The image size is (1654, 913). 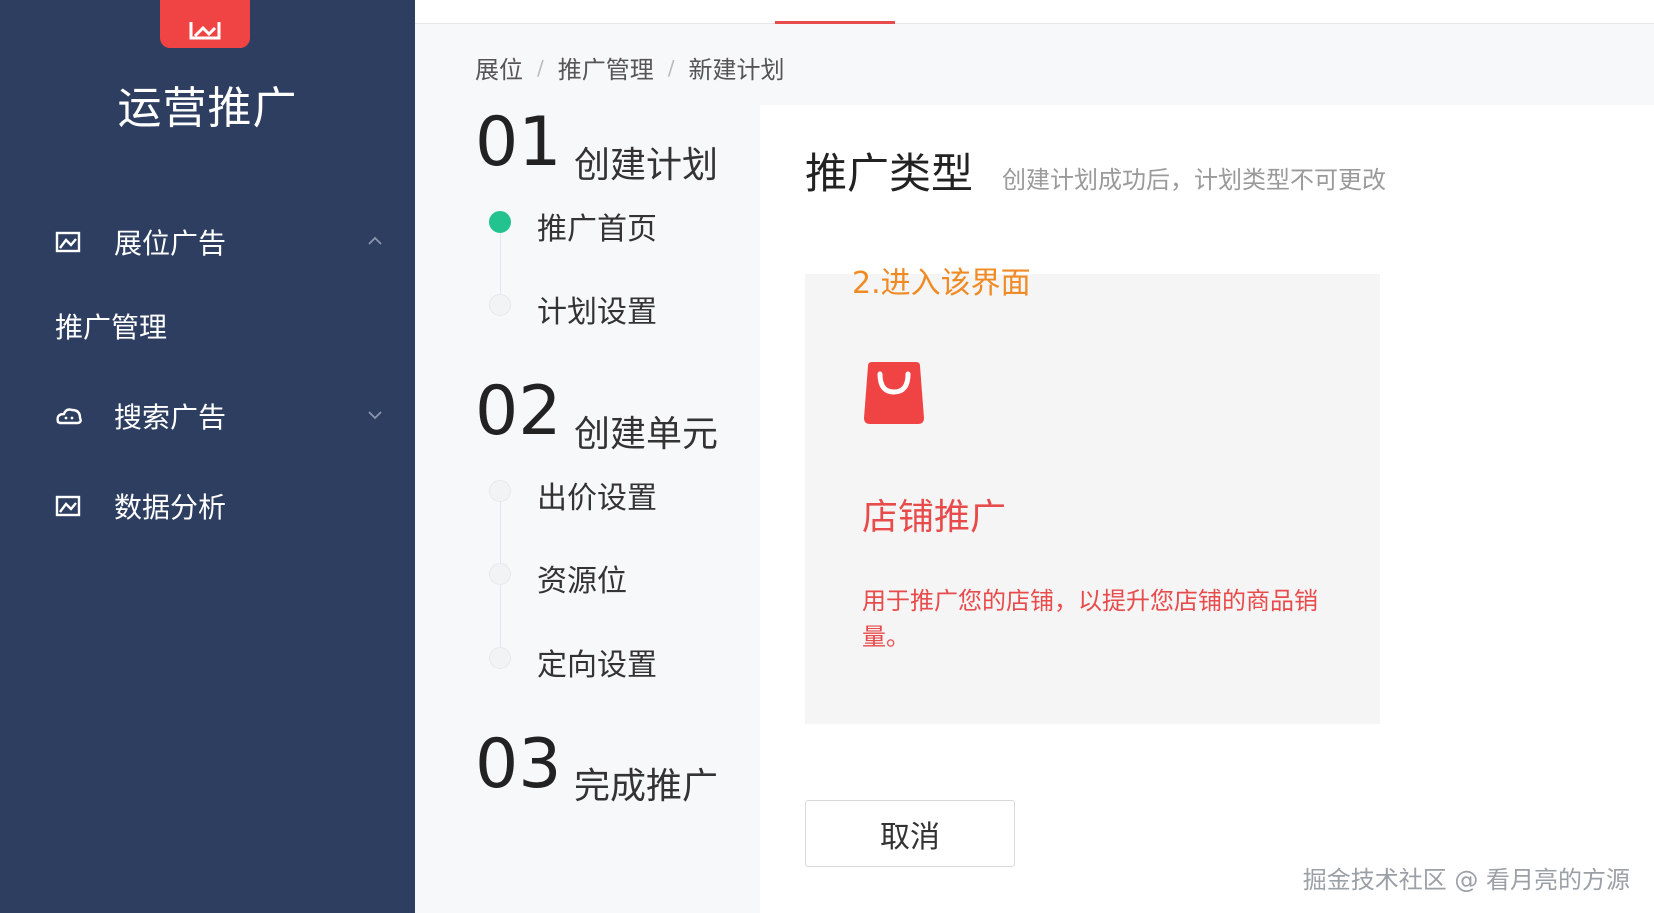 I want to click on breadcrumb-item: 展位, so click(x=499, y=67).